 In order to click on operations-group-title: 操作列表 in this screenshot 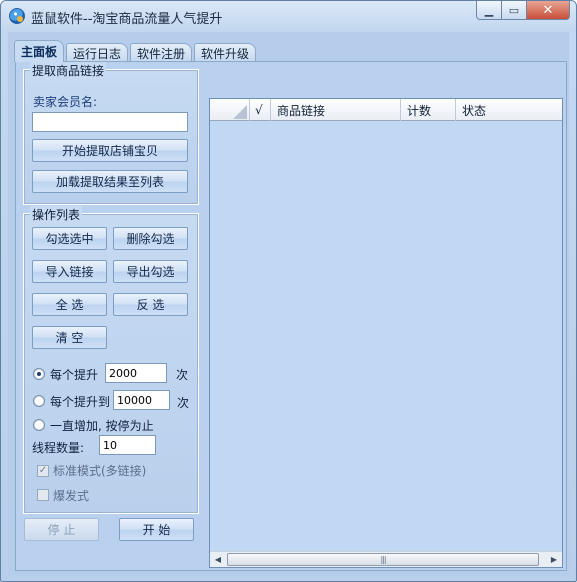, I will do `click(56, 214)`.